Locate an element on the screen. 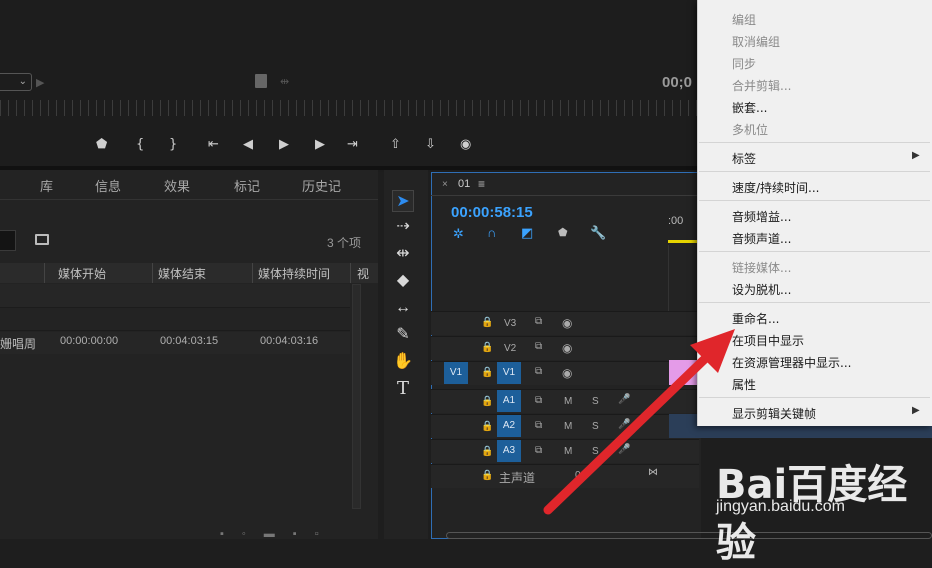 The height and width of the screenshot is (568, 932). watermark-url: jingyan.baidu.com is located at coordinates (780, 506).